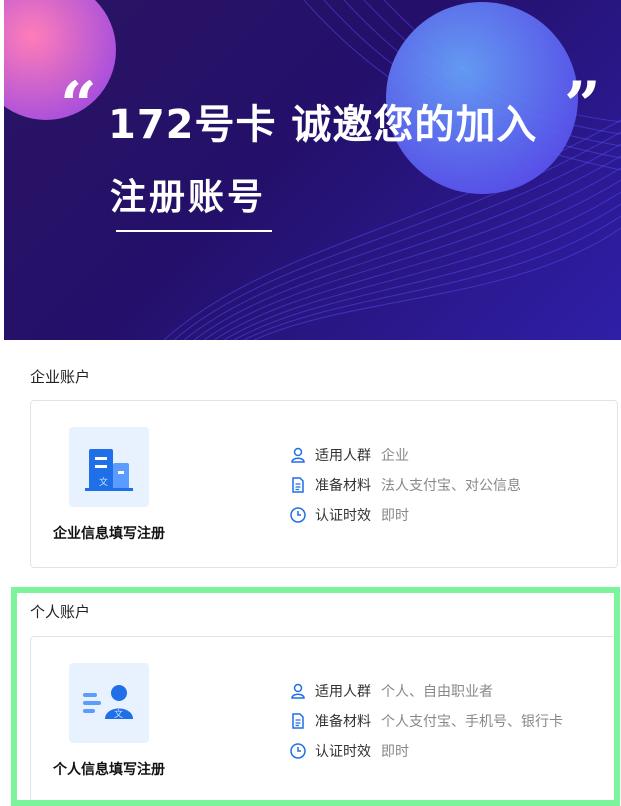 The height and width of the screenshot is (806, 621). Describe the element at coordinates (78, 105) in the screenshot. I see `banner-quote-open: “` at that location.